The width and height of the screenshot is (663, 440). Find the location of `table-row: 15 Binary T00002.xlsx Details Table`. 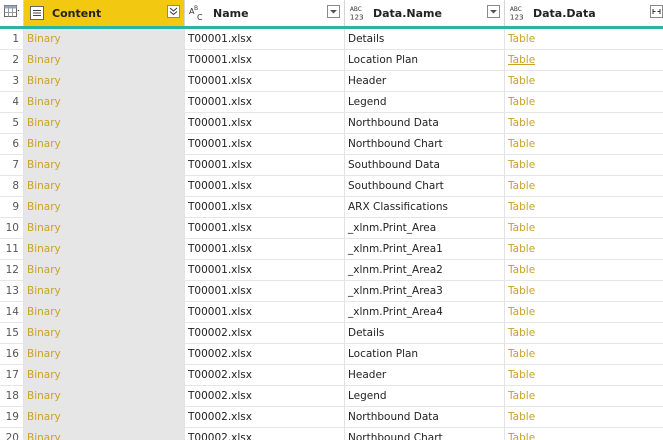

table-row: 15 Binary T00002.xlsx Details Table is located at coordinates (331, 333).